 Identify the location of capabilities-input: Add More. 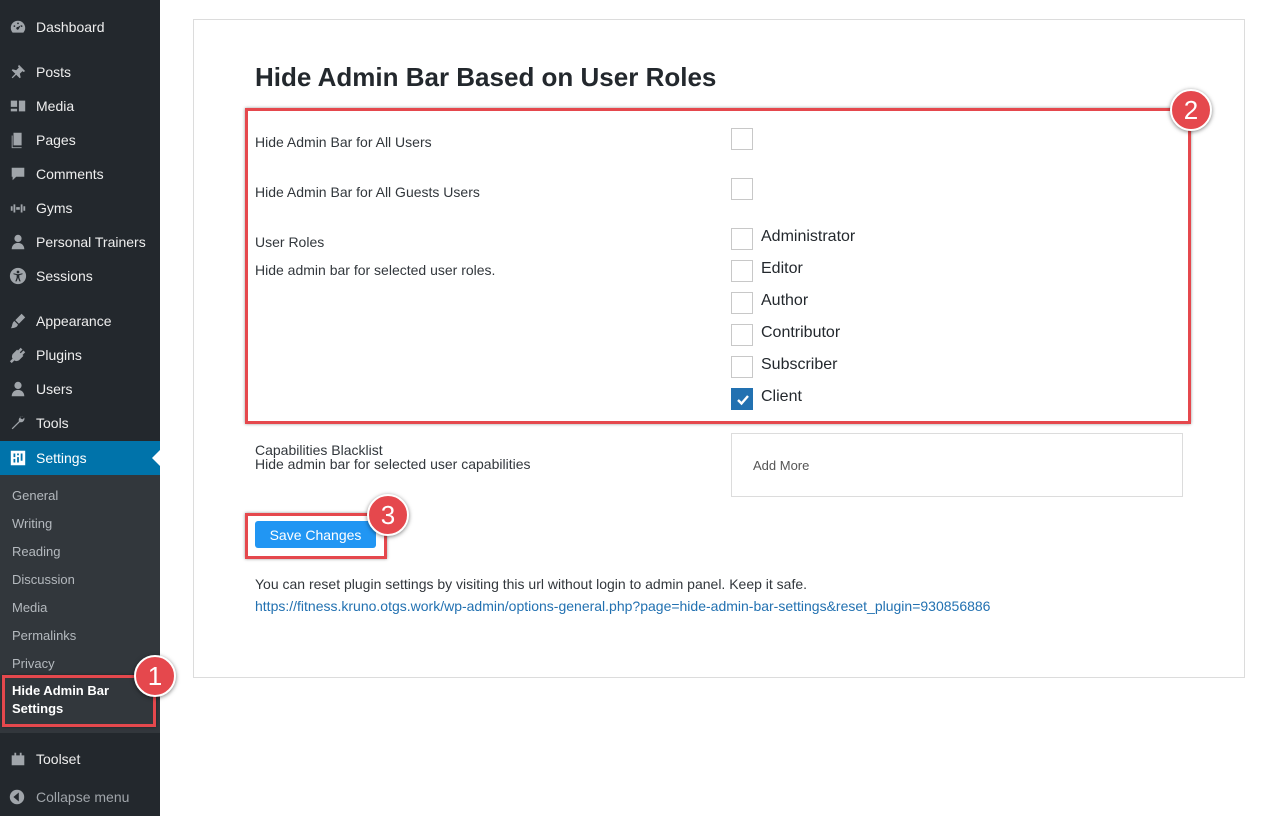
(957, 465).